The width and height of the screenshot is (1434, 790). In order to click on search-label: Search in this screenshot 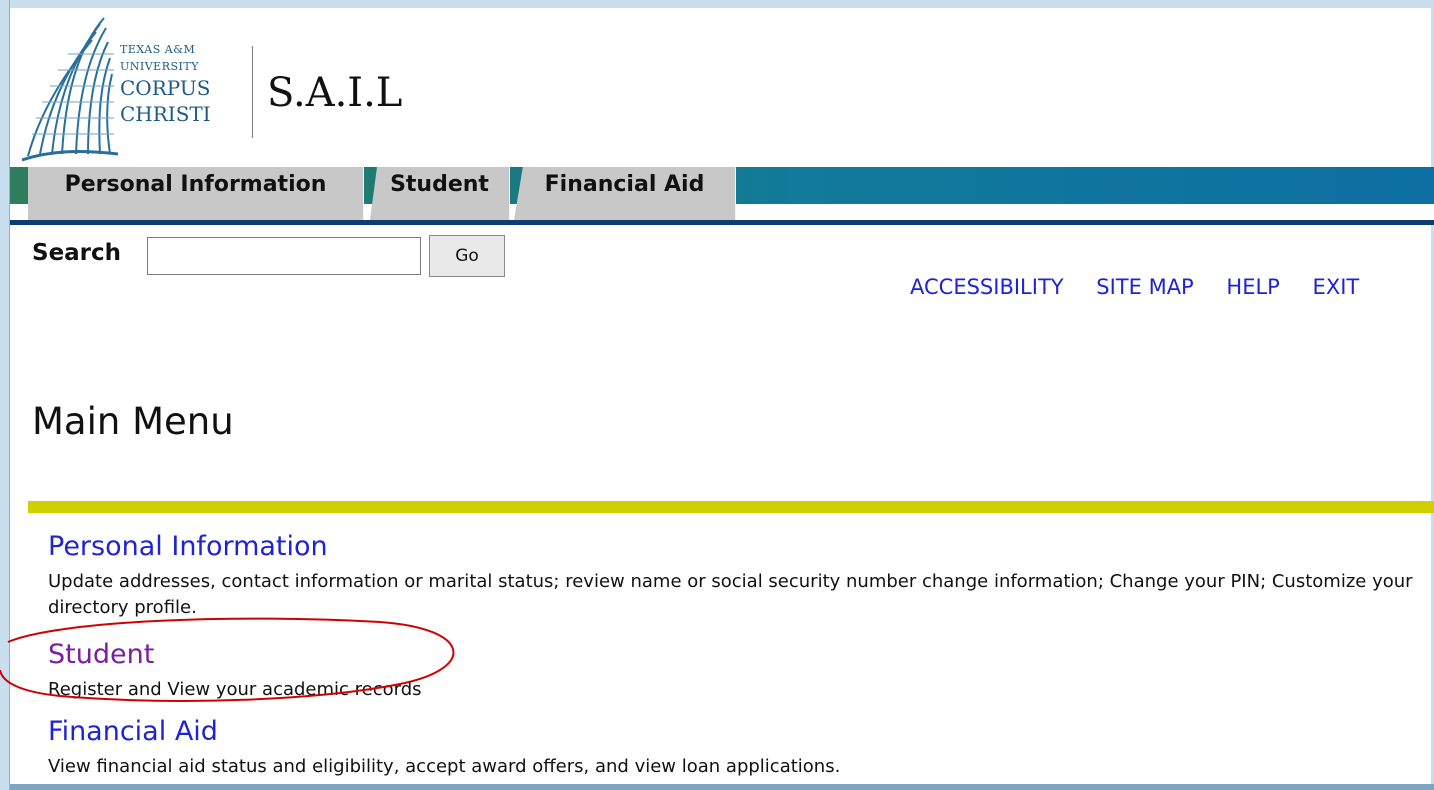, I will do `click(77, 253)`.